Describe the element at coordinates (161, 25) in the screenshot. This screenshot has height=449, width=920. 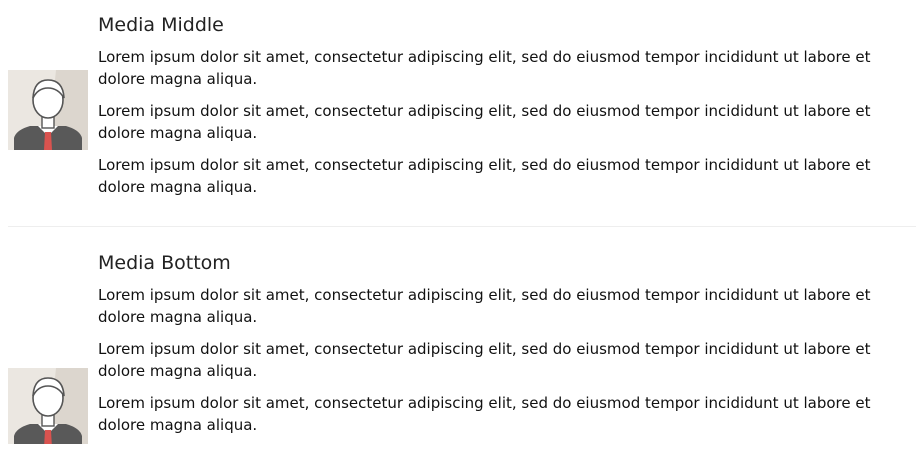
I see `media-heading: Media Middle` at that location.